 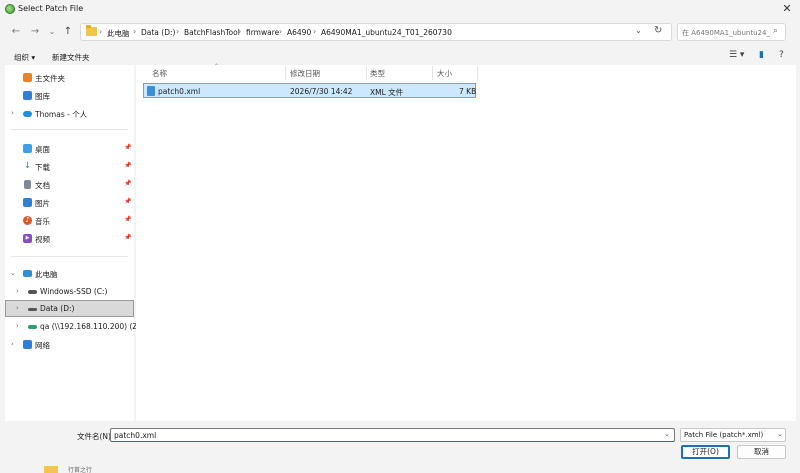 I want to click on sidebar-item-onedrive: › Thomas - 个人, so click(x=69, y=113).